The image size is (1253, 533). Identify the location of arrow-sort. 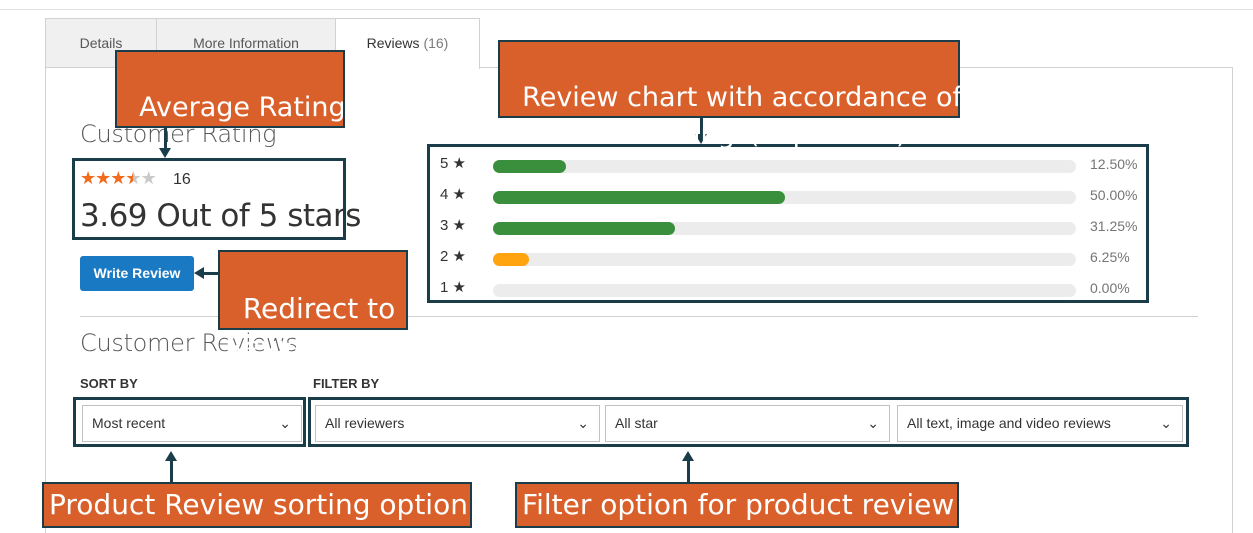
(171, 471).